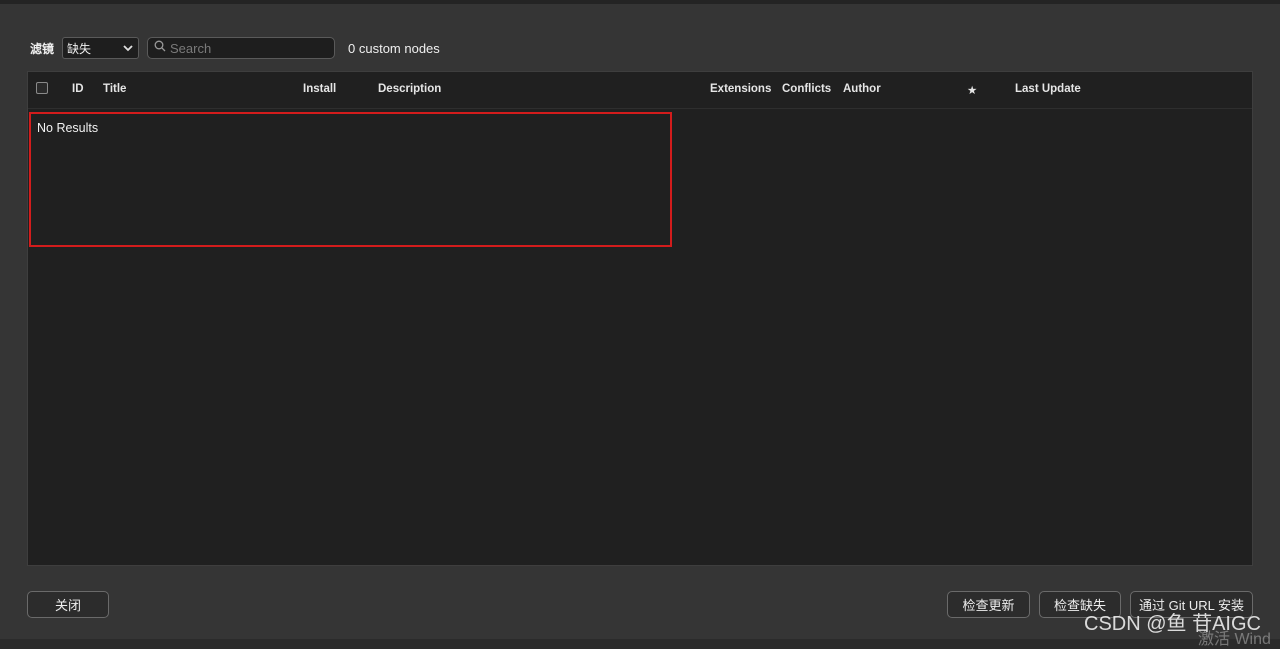 The height and width of the screenshot is (649, 1280). Describe the element at coordinates (114, 89) in the screenshot. I see `column-header-title: Title` at that location.